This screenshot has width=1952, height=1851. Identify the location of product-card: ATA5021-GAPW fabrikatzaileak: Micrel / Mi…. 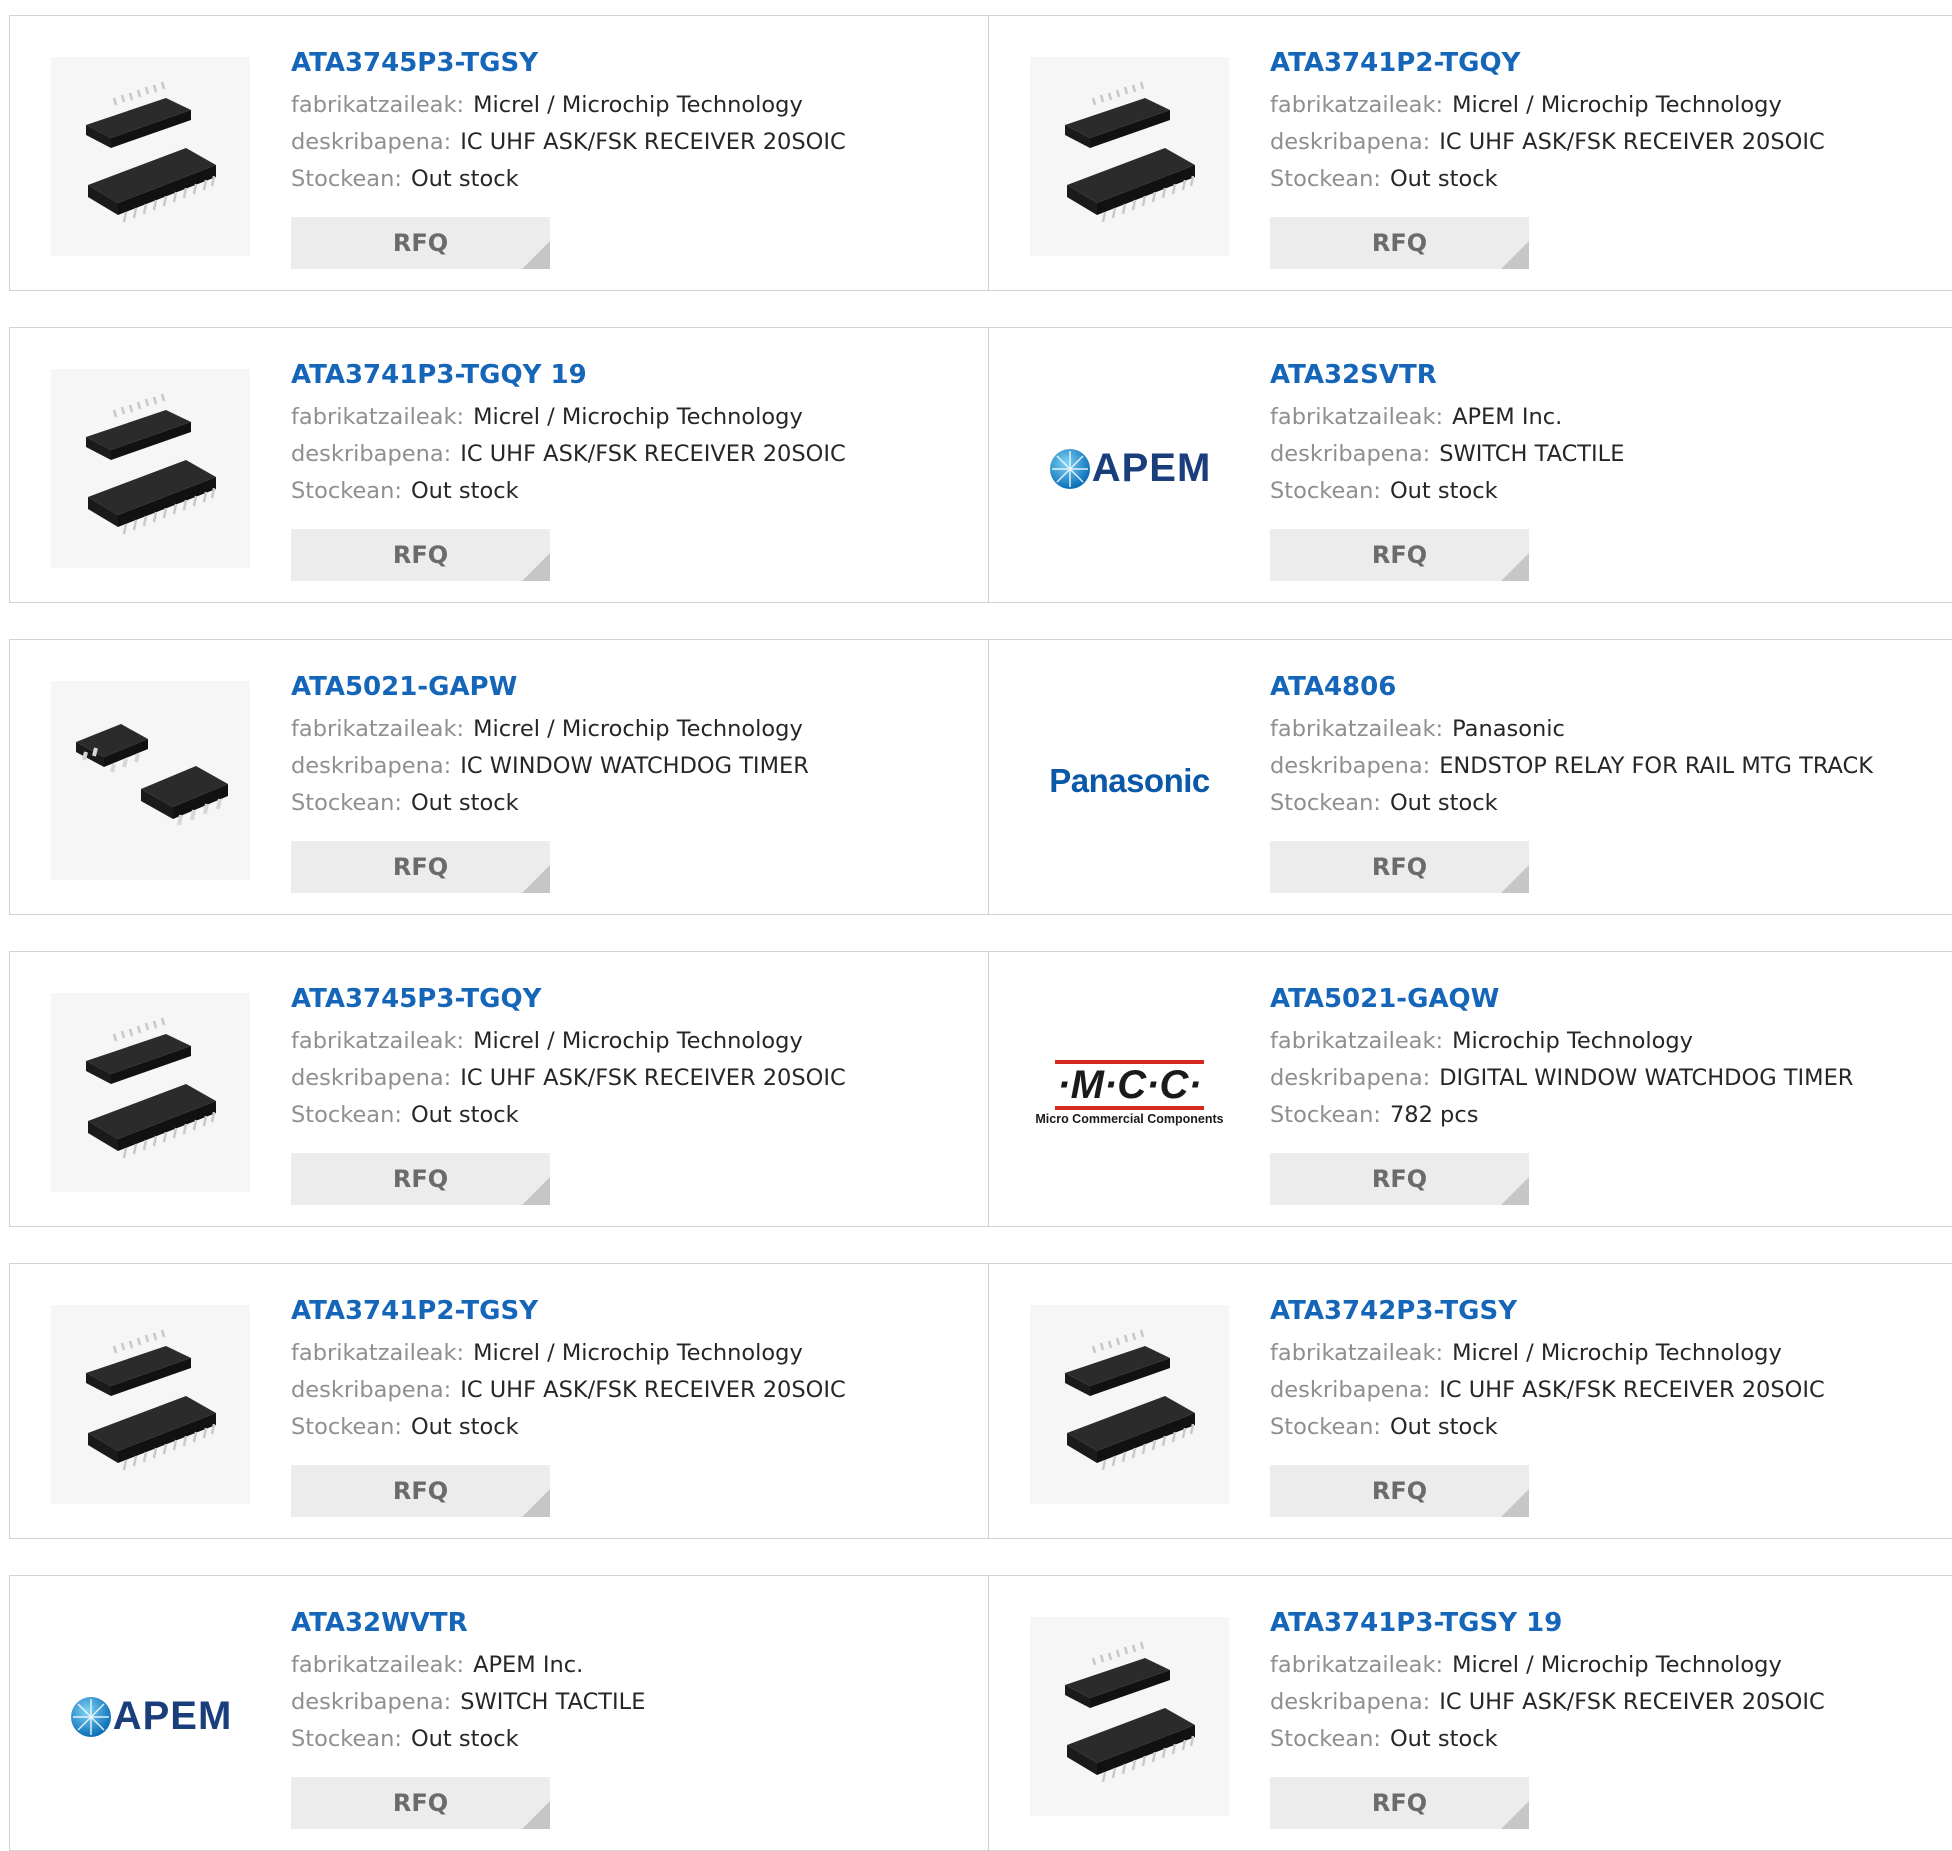
(499, 777).